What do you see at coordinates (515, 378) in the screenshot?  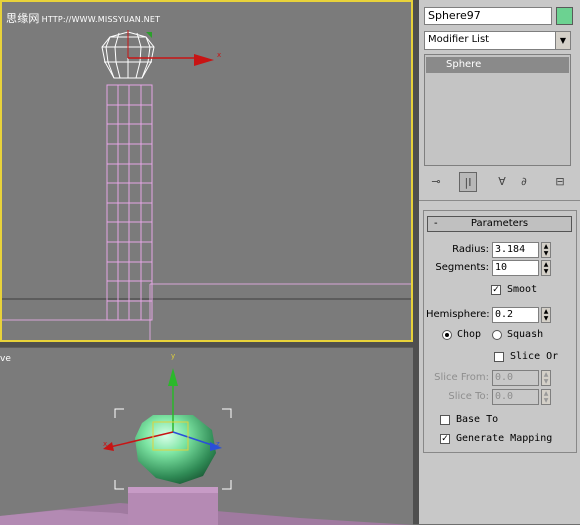 I see `slice-from-input: 0.0` at bounding box center [515, 378].